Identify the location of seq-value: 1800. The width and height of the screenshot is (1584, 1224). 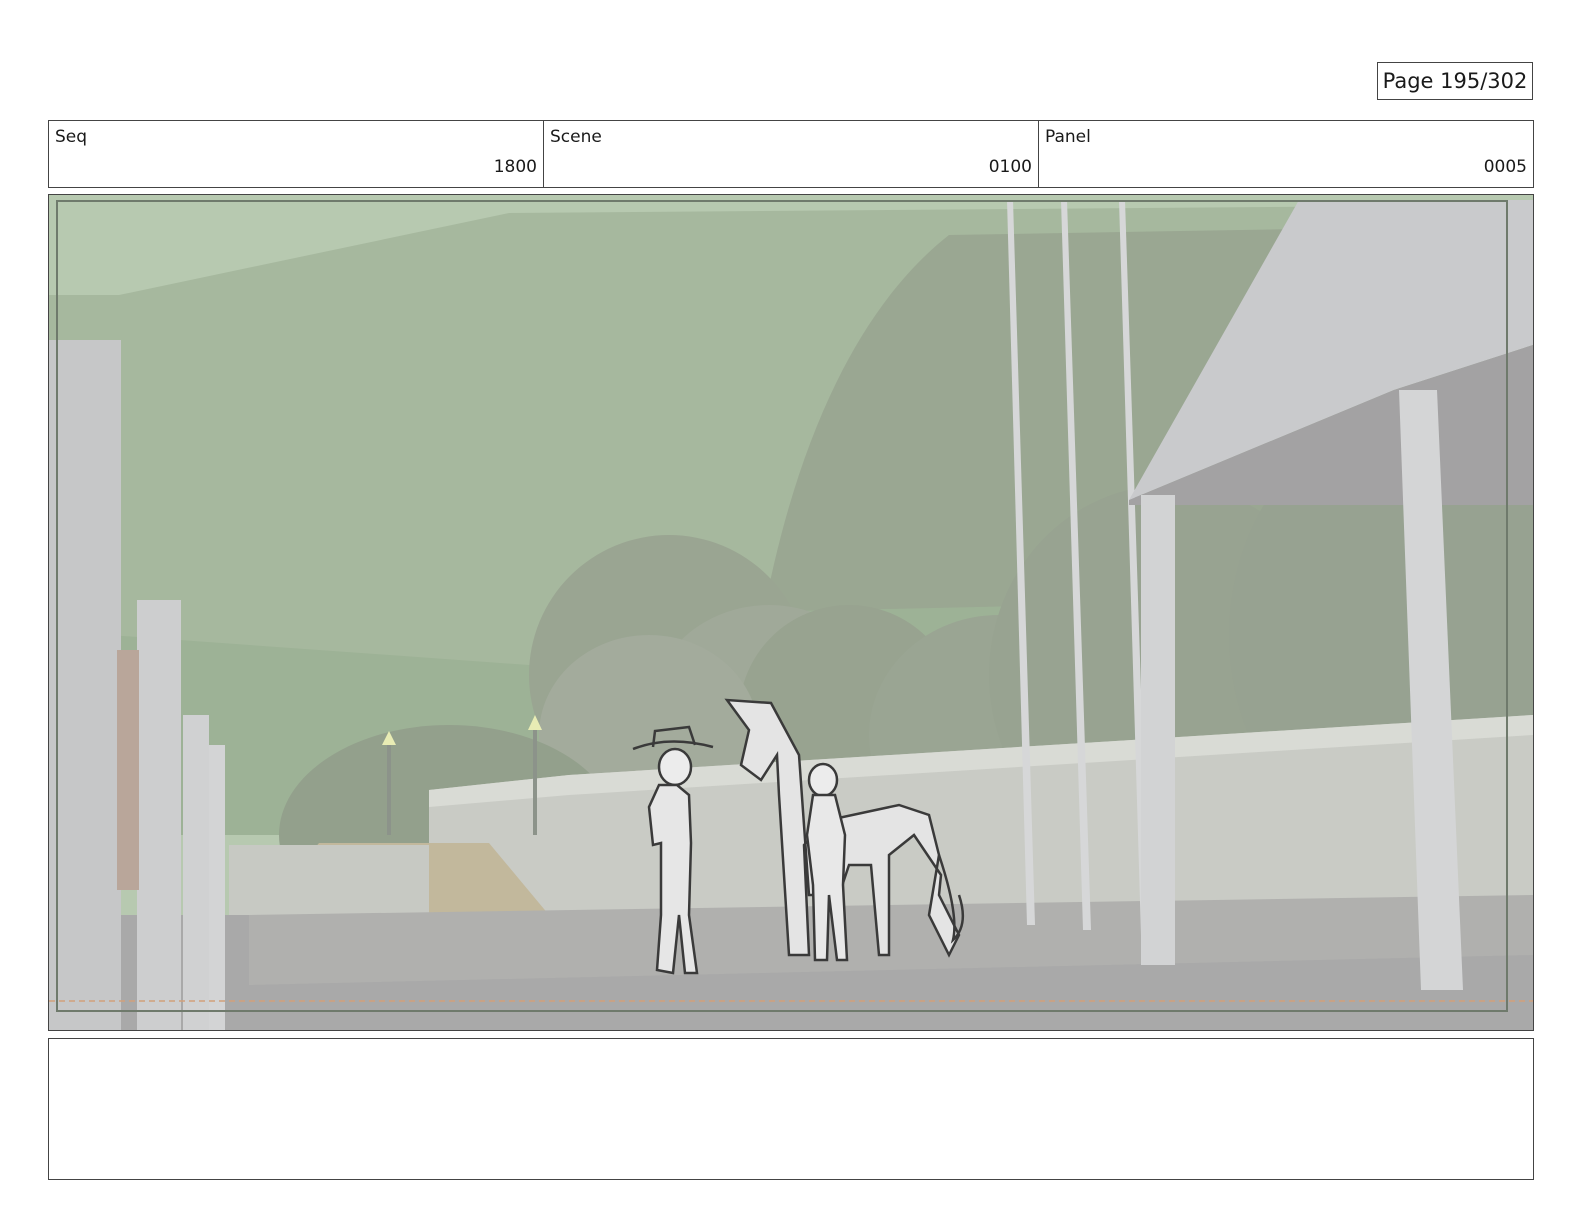
(515, 167).